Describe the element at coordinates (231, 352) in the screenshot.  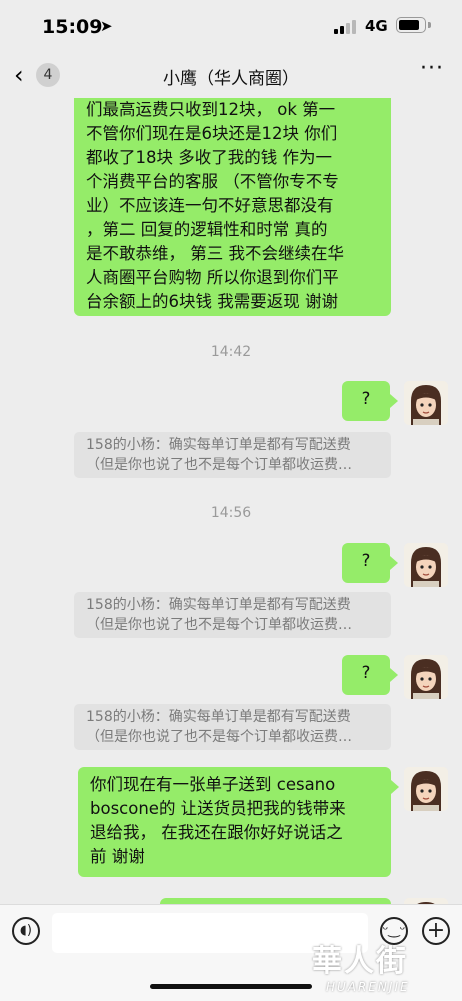
I see `timestamp: 14:42` at that location.